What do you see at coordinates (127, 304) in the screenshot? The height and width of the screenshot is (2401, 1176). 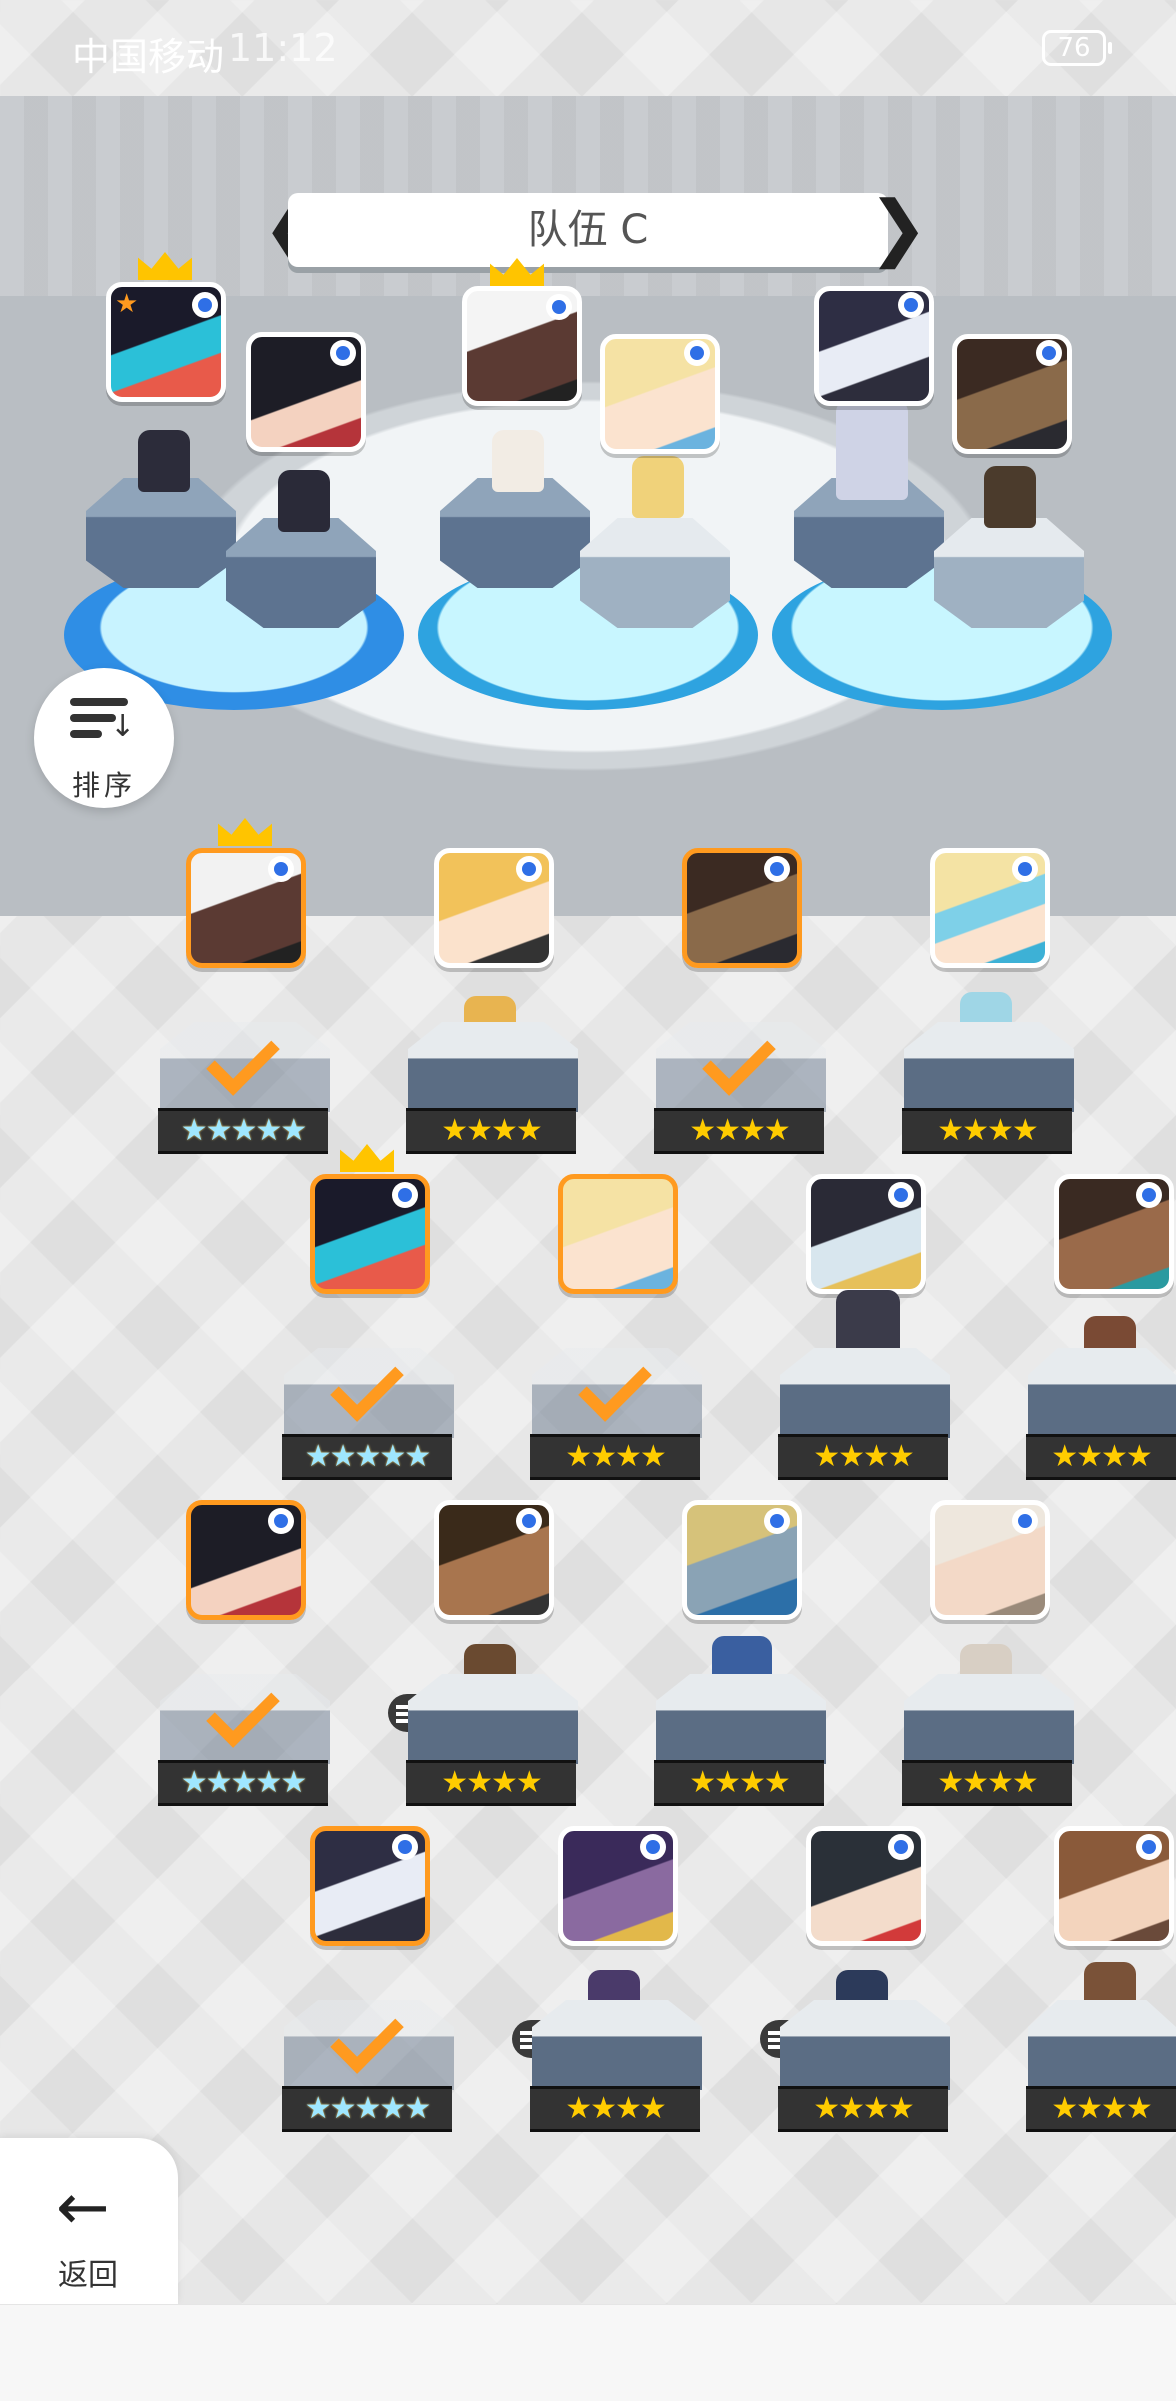 I see `leader-star-icon: ★` at bounding box center [127, 304].